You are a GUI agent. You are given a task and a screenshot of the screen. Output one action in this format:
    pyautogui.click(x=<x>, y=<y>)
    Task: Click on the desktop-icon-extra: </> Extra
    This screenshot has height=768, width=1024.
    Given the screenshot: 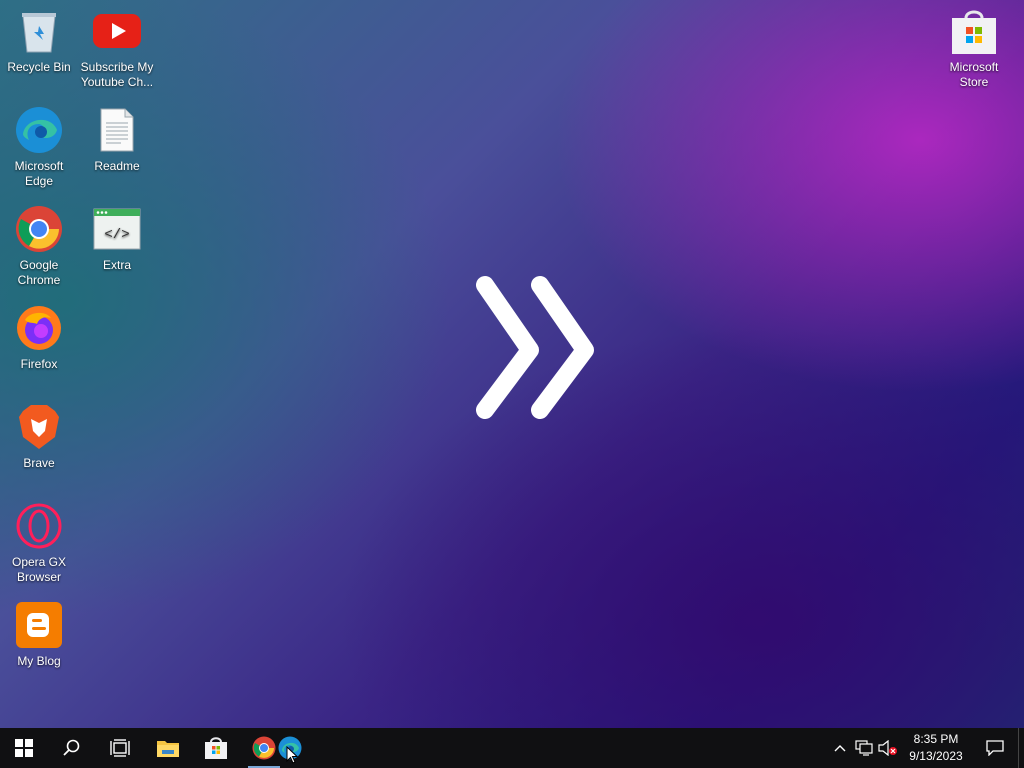 What is the action you would take?
    pyautogui.click(x=117, y=238)
    